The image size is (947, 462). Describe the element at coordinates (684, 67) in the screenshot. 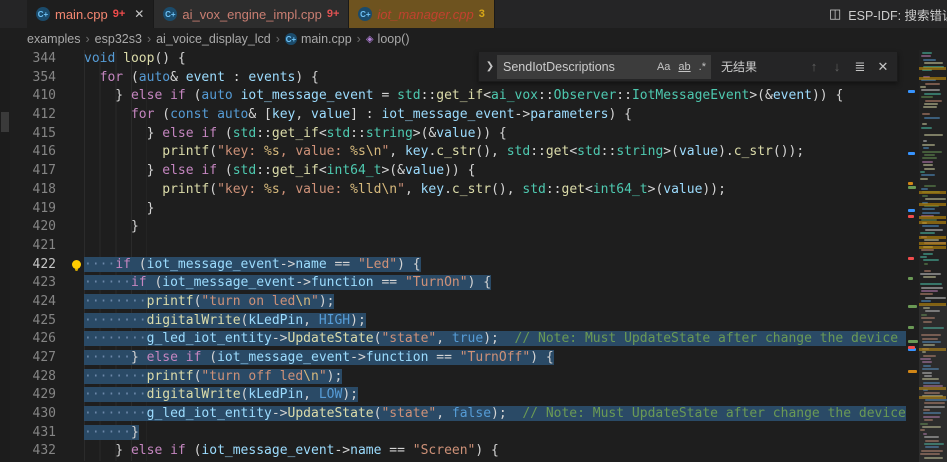

I see `whole-word-toggle: ab` at that location.